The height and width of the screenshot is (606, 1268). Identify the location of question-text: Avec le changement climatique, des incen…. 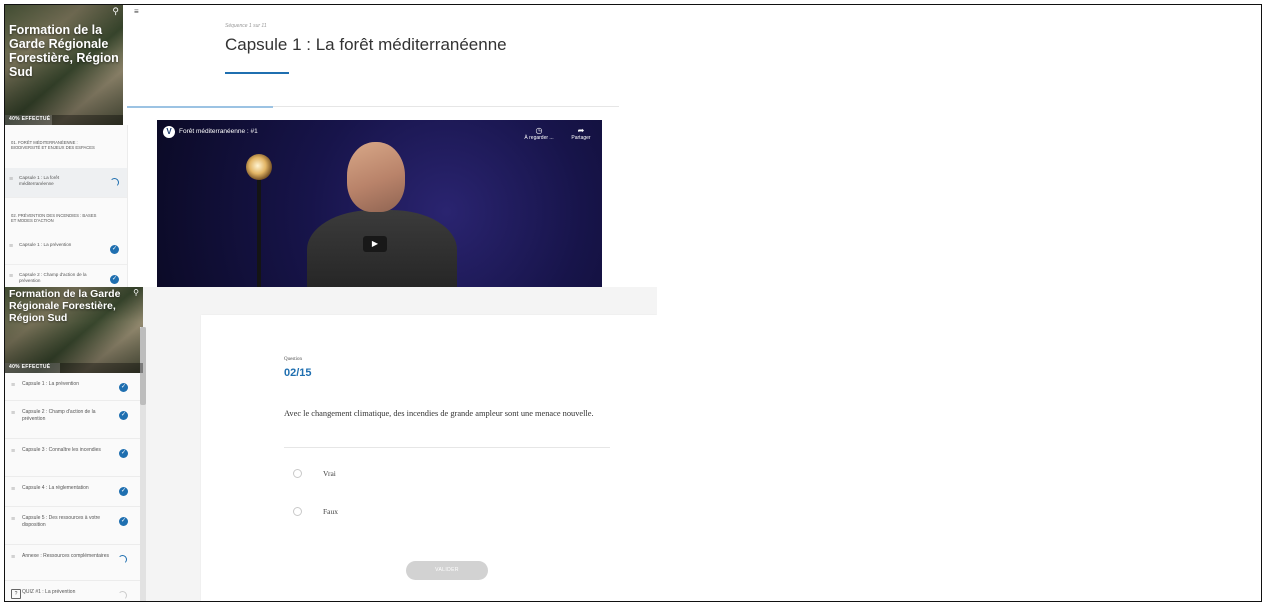
(439, 413).